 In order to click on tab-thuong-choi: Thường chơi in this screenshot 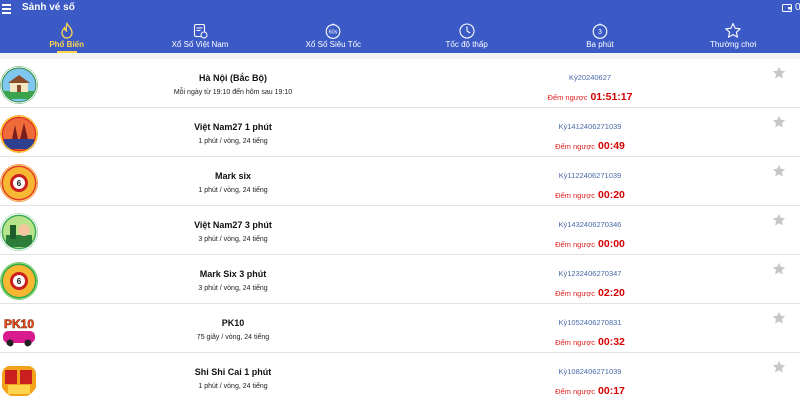, I will do `click(733, 35)`.